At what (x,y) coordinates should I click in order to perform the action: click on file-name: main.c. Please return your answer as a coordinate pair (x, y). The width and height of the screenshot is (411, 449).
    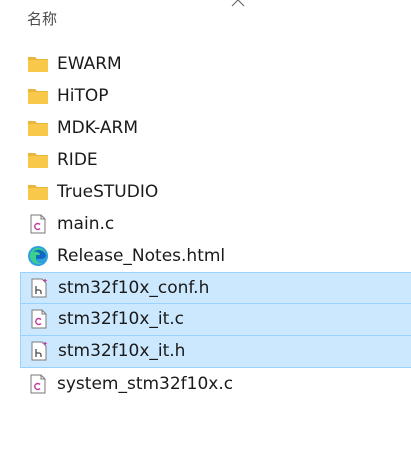
    Looking at the image, I should click on (86, 224).